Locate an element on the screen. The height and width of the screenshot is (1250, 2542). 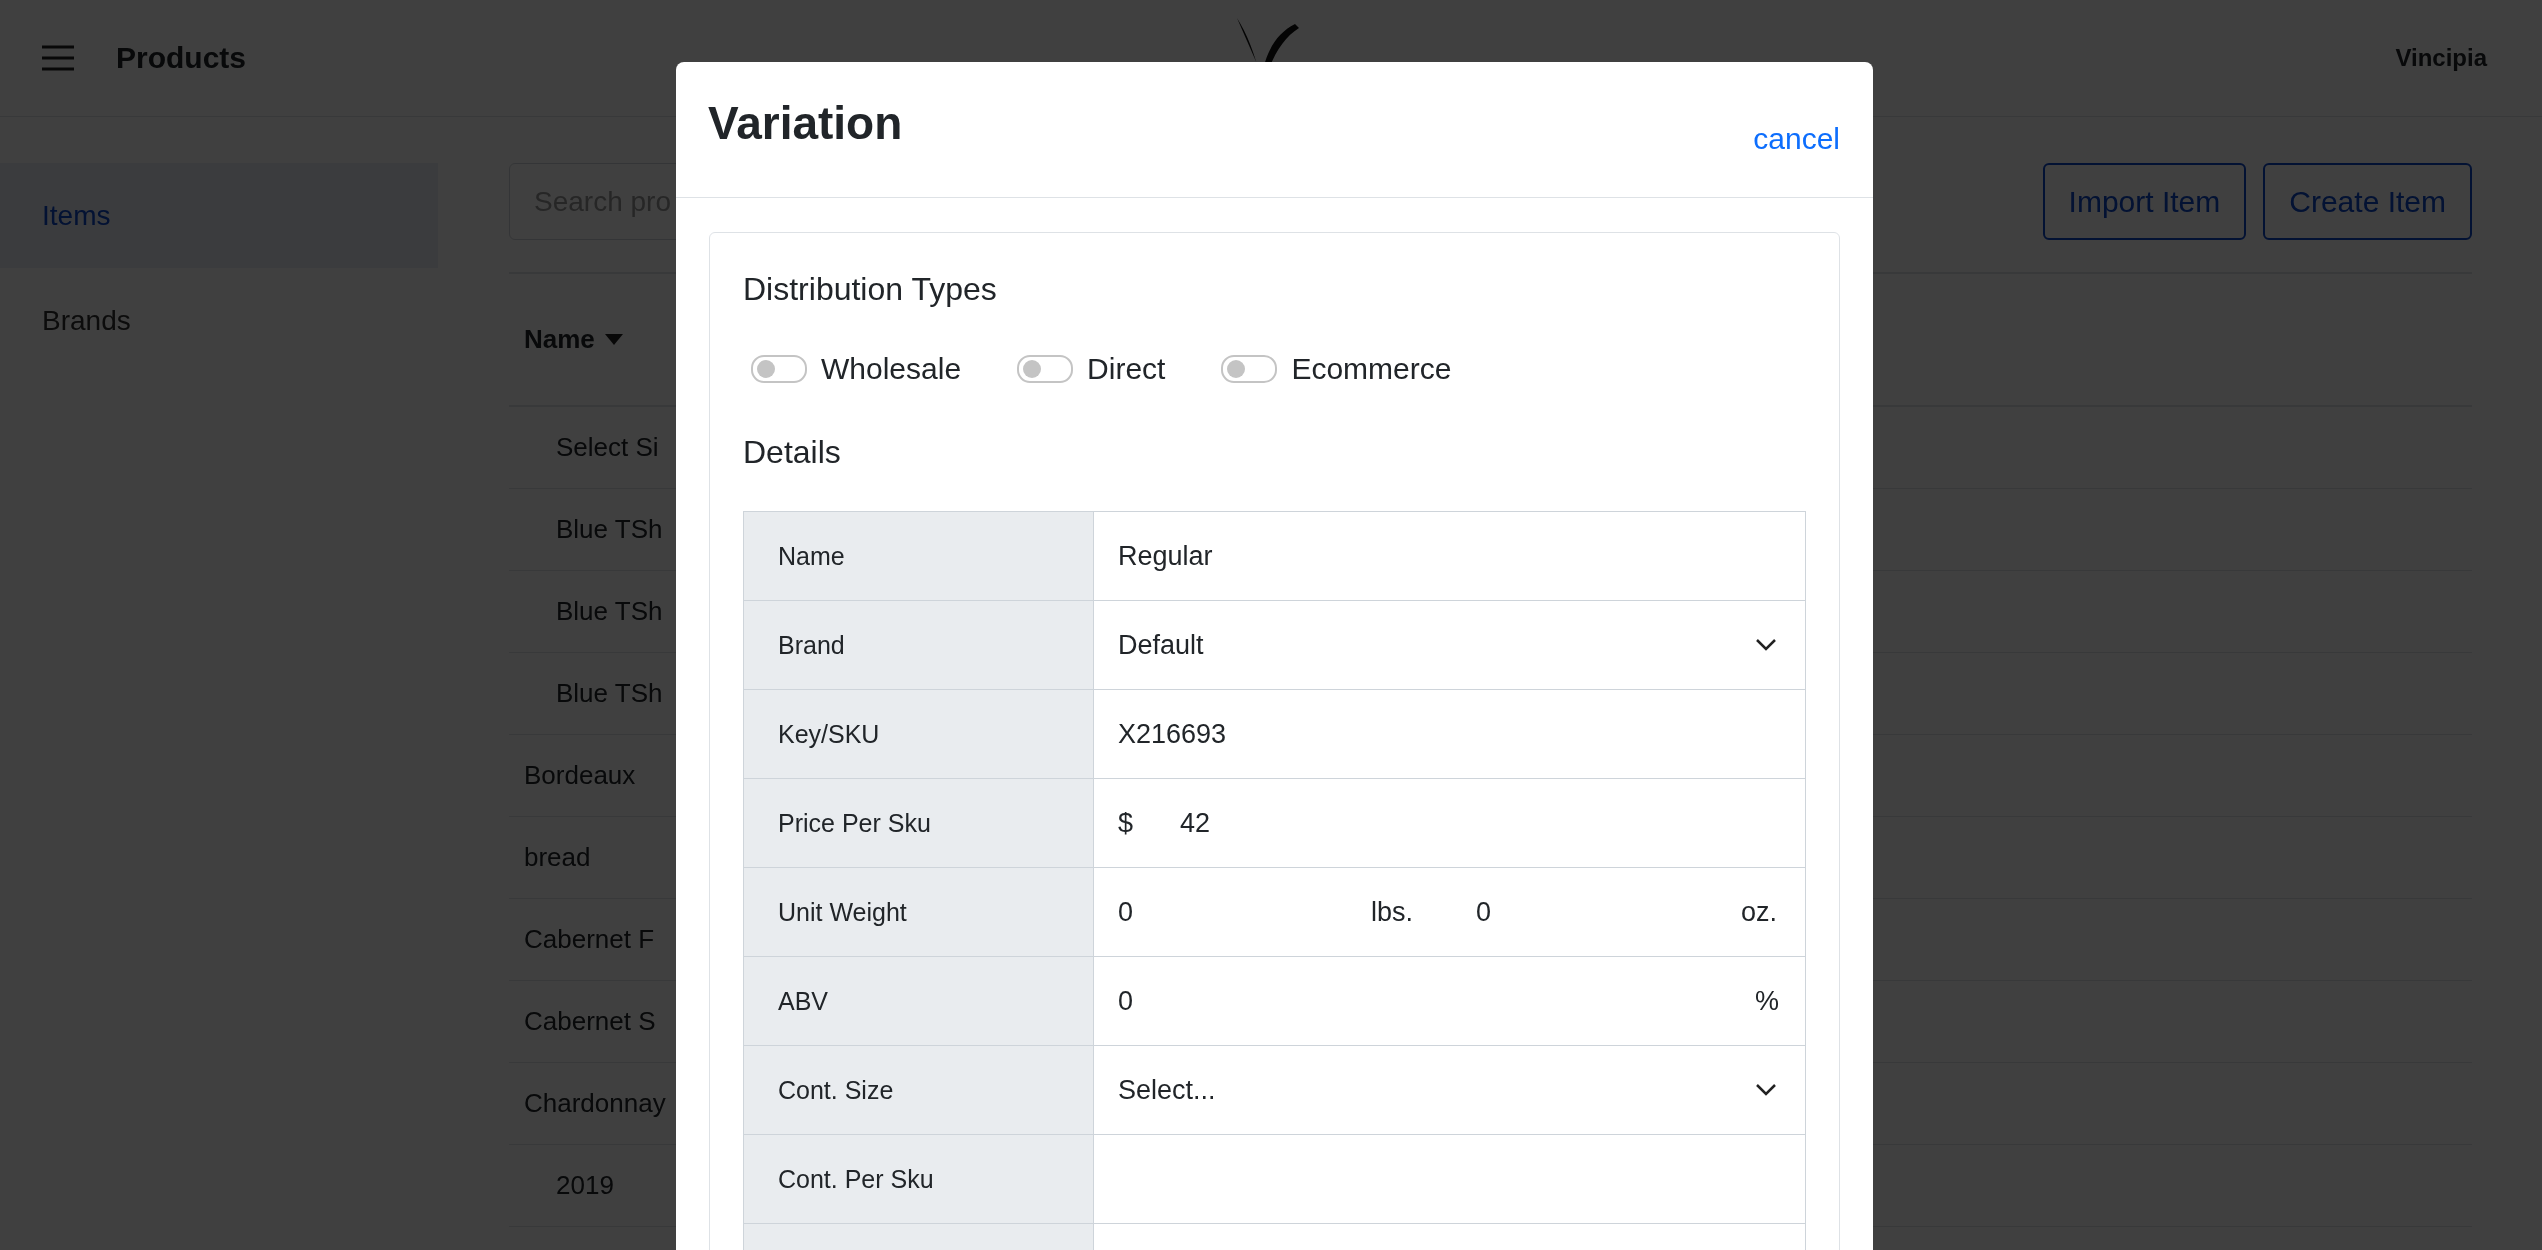
label-cell: Price Per Sku is located at coordinates (919, 823).